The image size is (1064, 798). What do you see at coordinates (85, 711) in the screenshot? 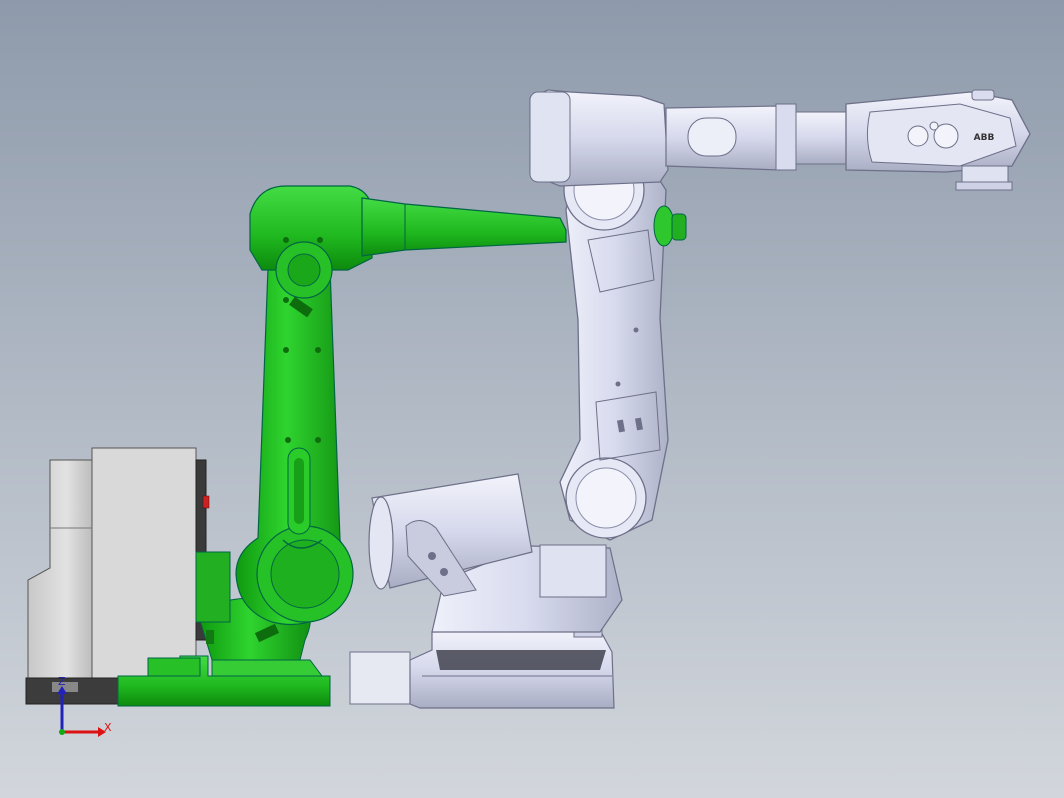
I see `coordinate-triad: X Z` at bounding box center [85, 711].